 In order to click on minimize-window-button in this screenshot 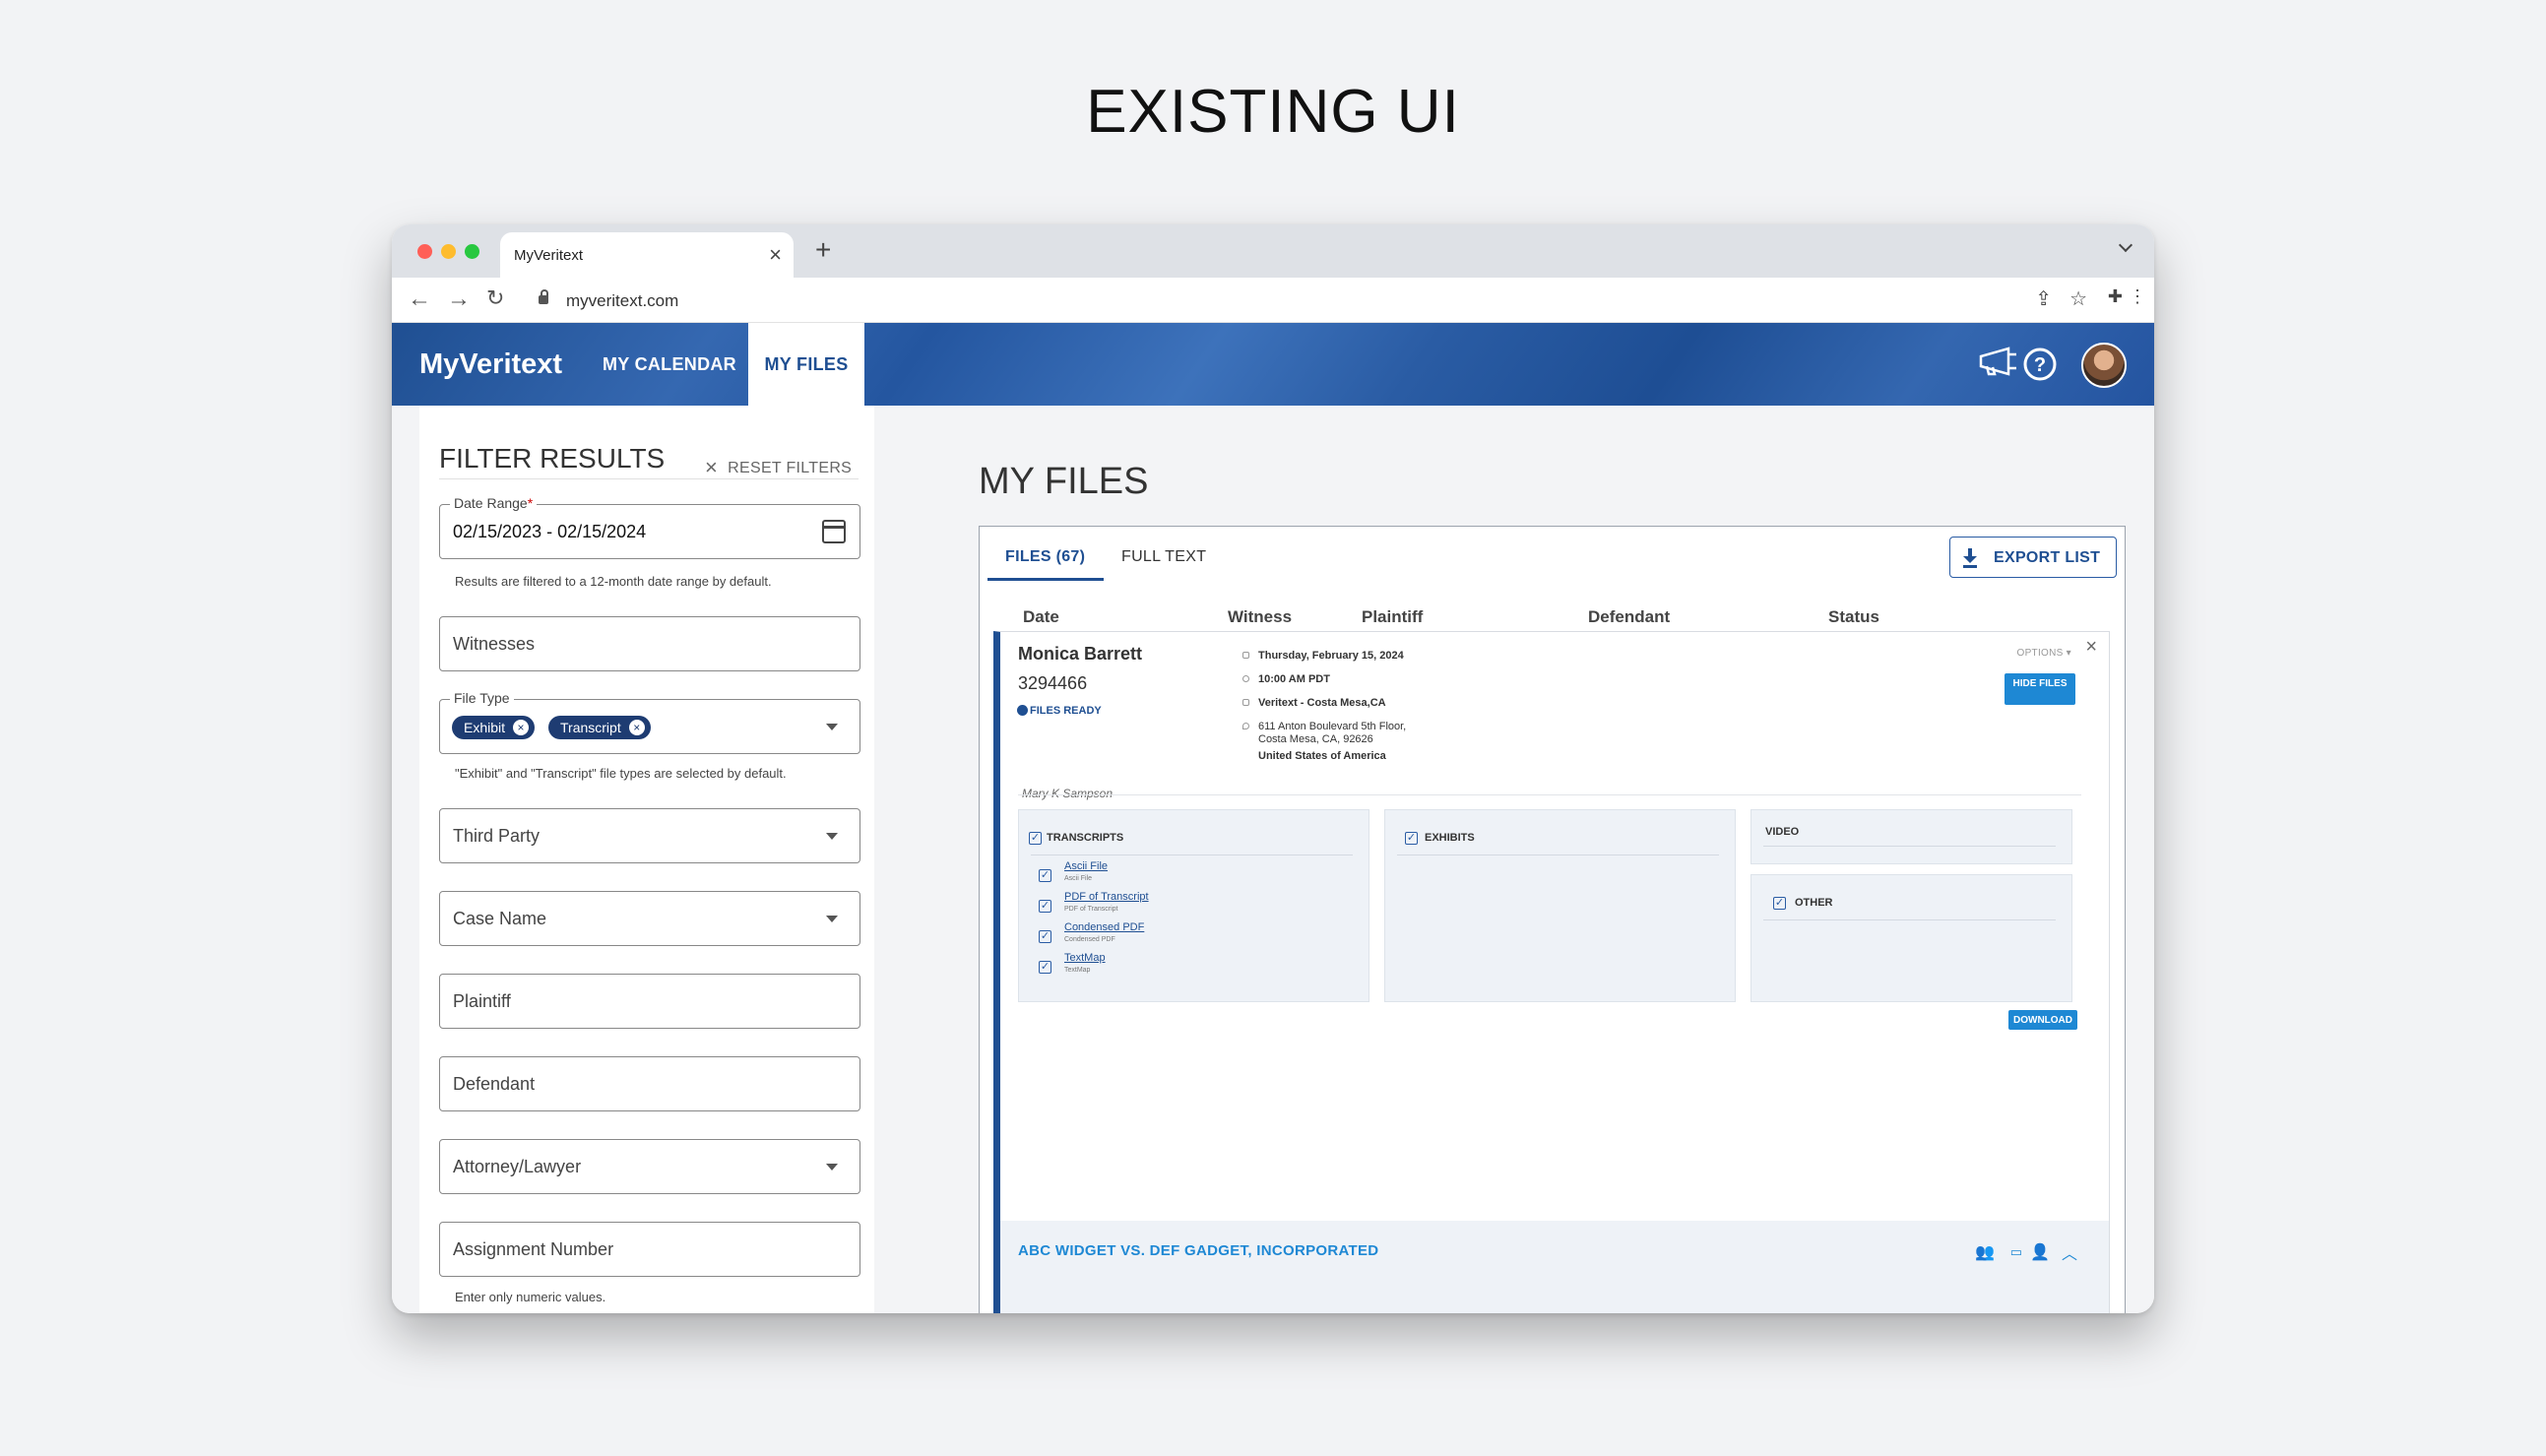, I will do `click(449, 251)`.